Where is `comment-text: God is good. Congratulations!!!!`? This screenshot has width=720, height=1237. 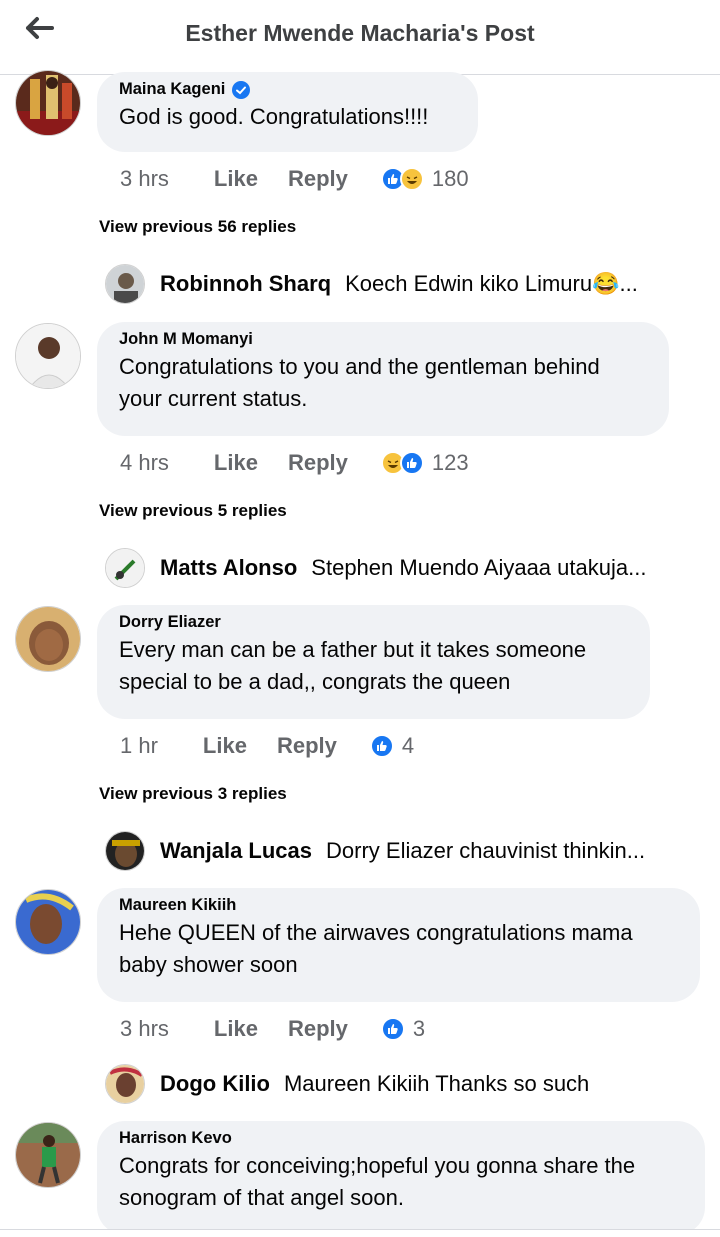 comment-text: God is good. Congratulations!!!! is located at coordinates (274, 116).